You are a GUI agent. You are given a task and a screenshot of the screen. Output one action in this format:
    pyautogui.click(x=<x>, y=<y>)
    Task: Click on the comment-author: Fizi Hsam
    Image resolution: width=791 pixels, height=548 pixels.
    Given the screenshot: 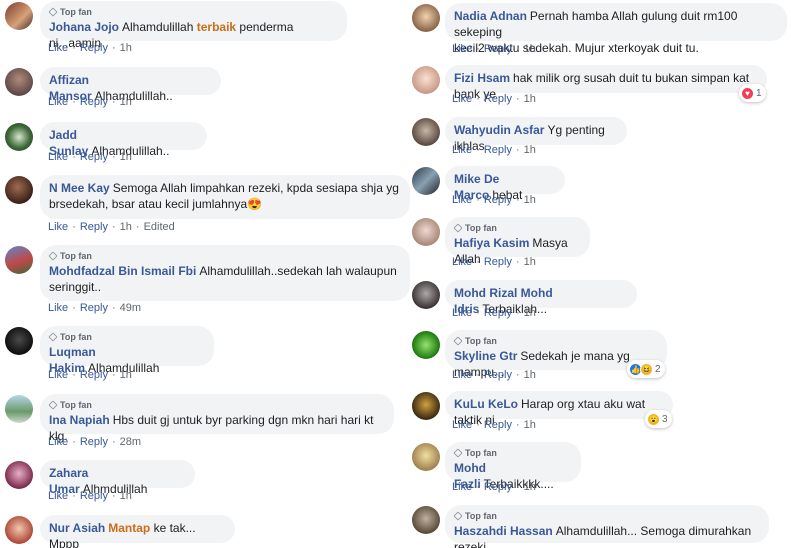 What is the action you would take?
    pyautogui.click(x=482, y=78)
    